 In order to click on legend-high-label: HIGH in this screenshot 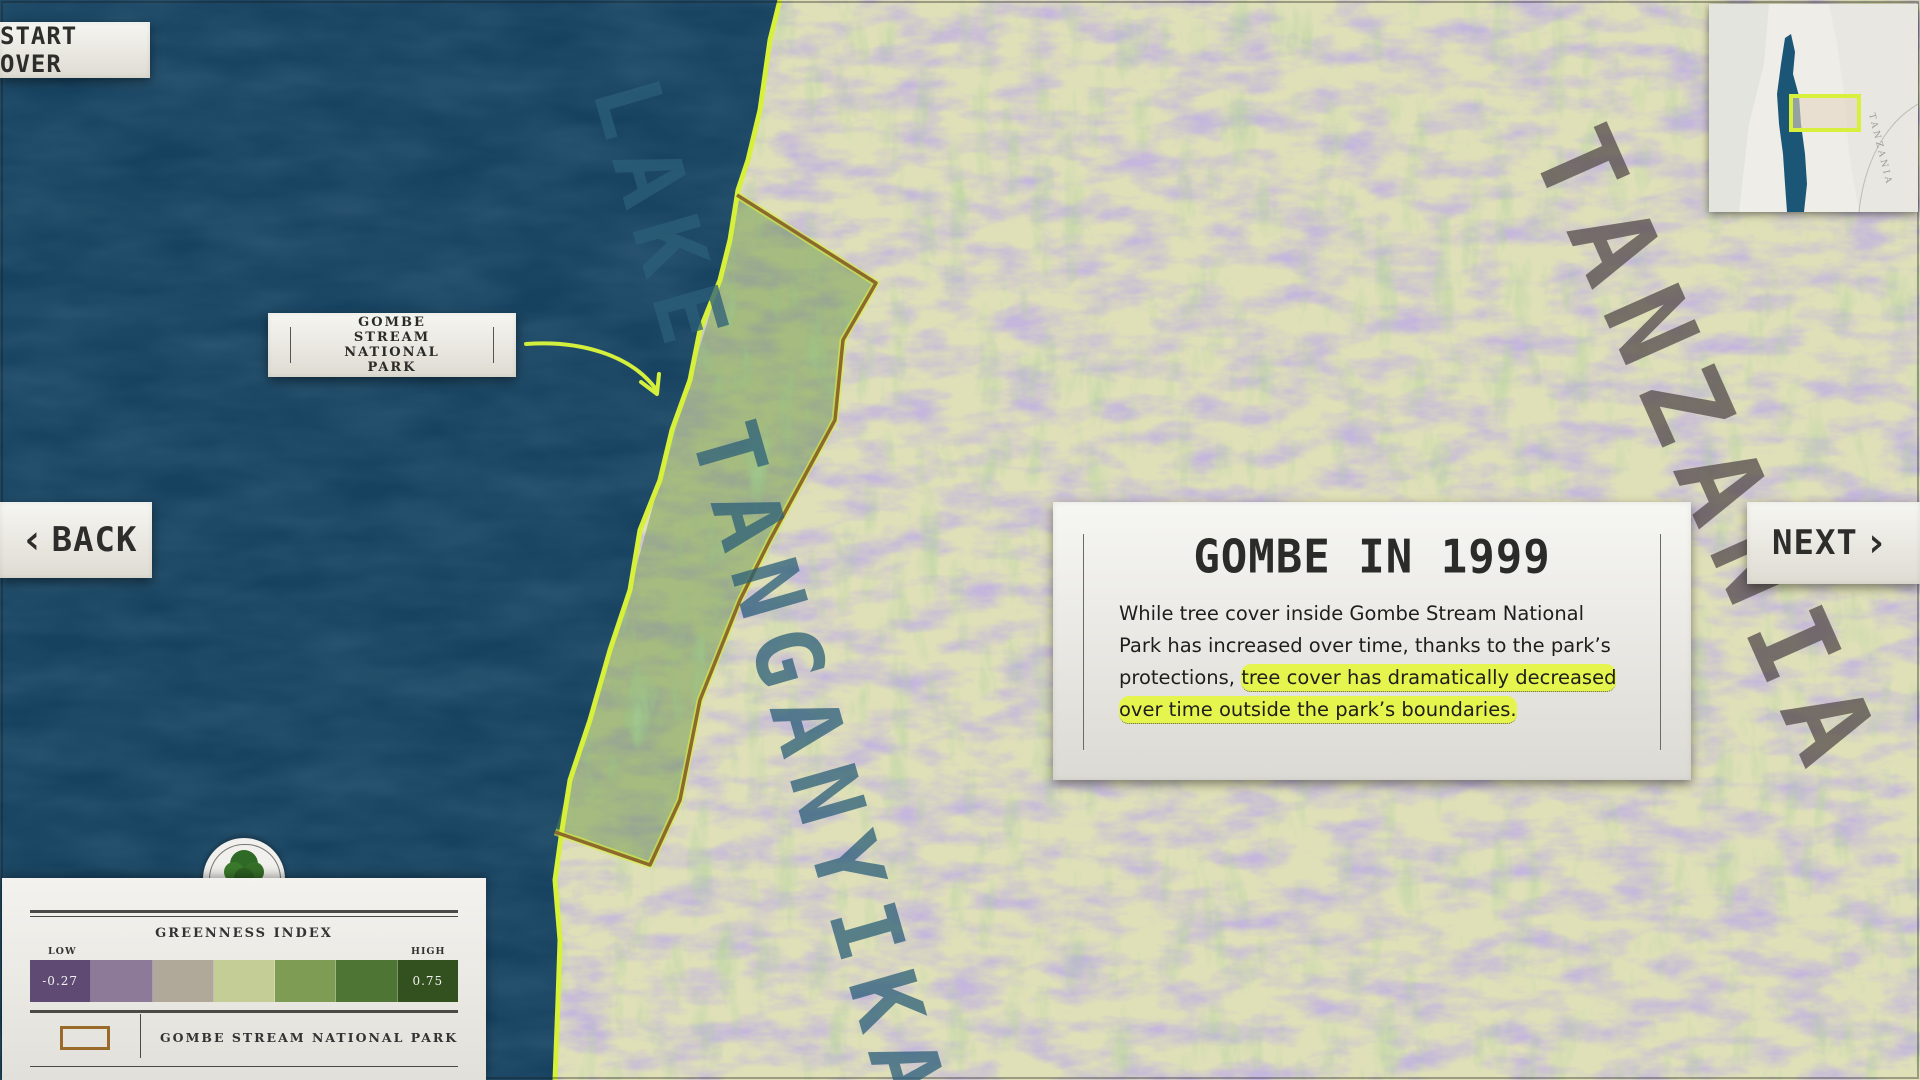, I will do `click(428, 951)`.